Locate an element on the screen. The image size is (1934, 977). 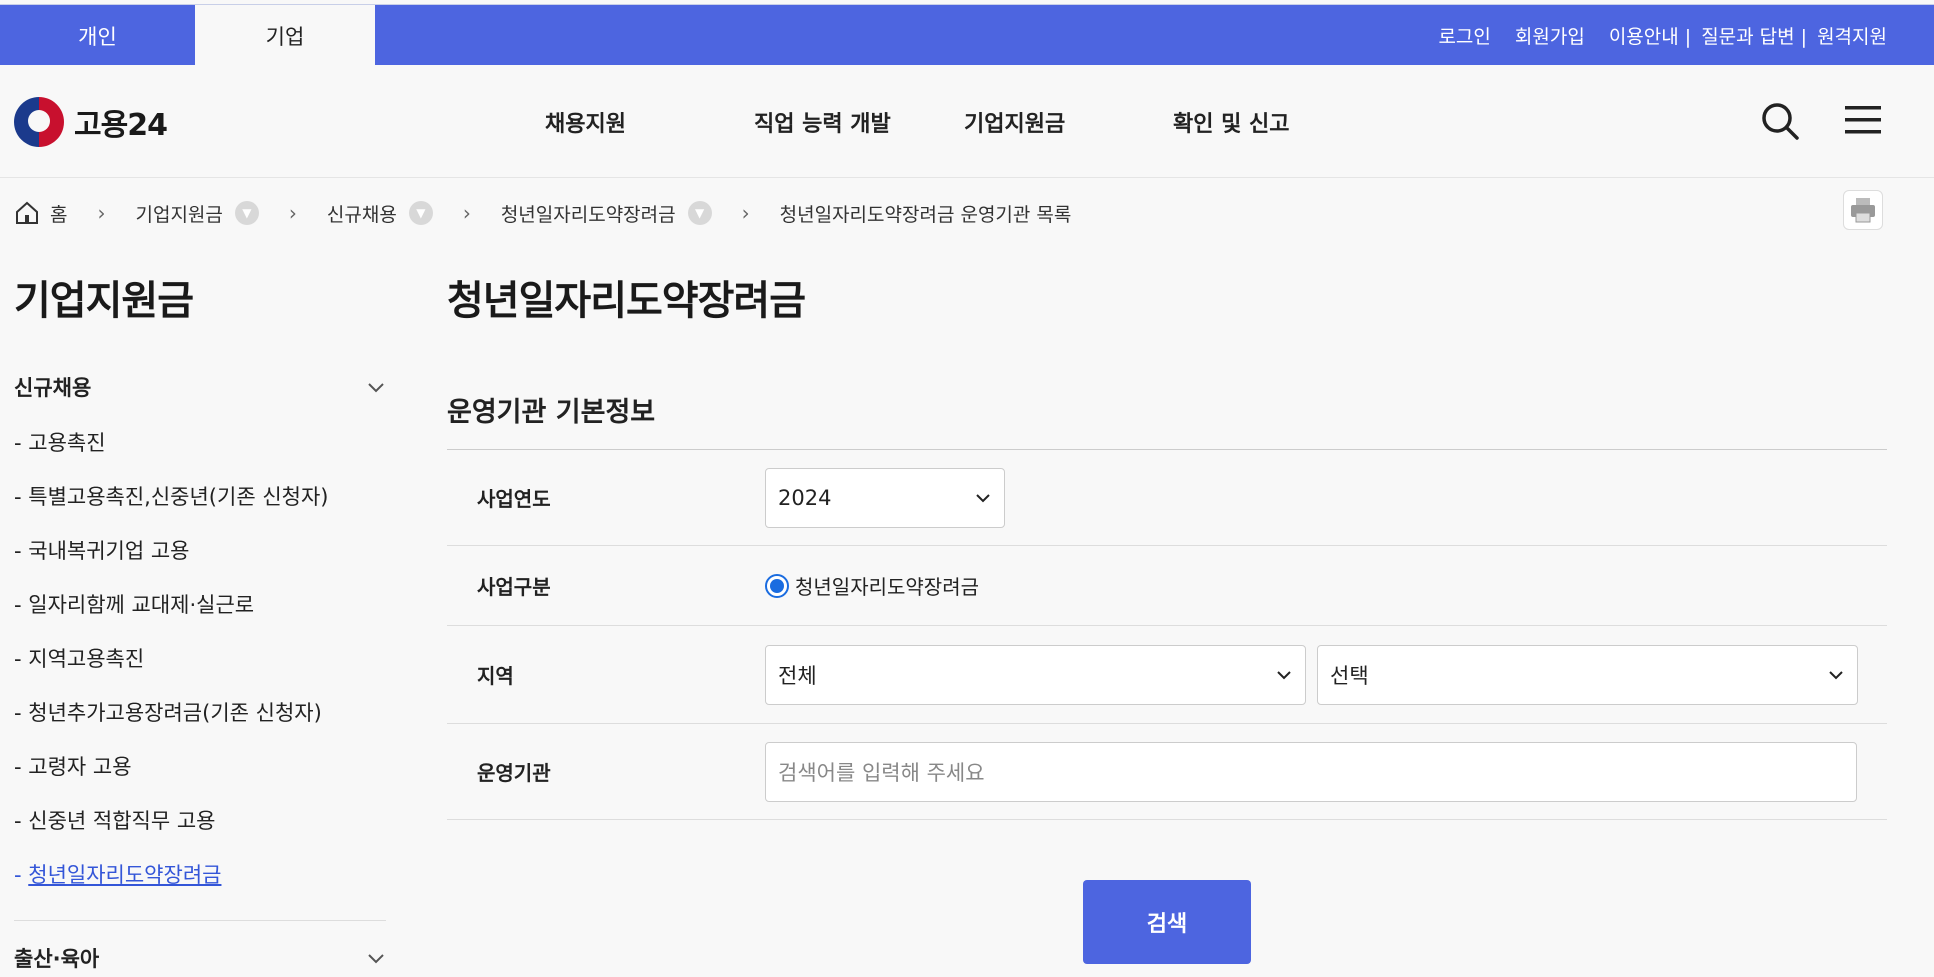
region-select: 전체 is located at coordinates (1035, 675).